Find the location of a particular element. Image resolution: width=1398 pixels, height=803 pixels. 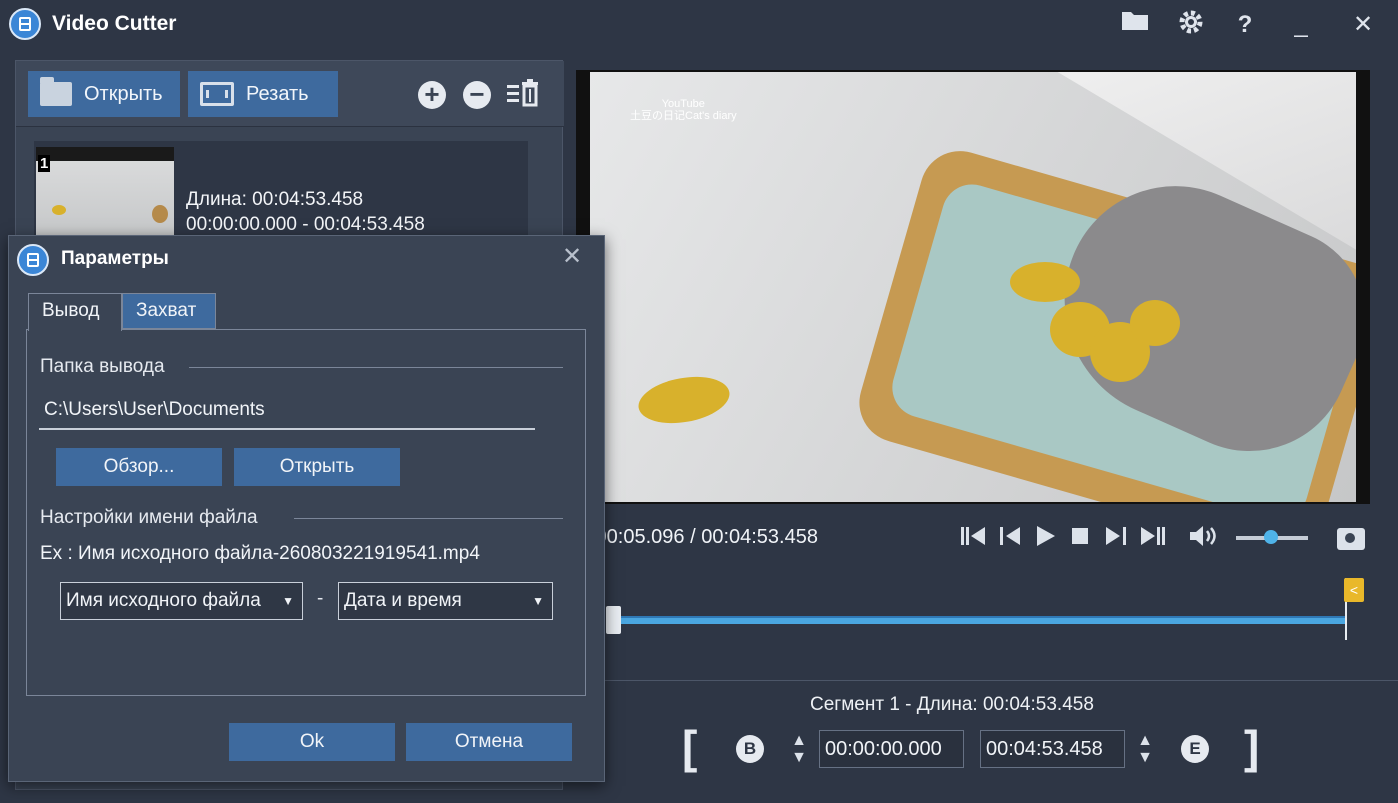

end-time-stepper: ▲ ▼ is located at coordinates (1145, 750).